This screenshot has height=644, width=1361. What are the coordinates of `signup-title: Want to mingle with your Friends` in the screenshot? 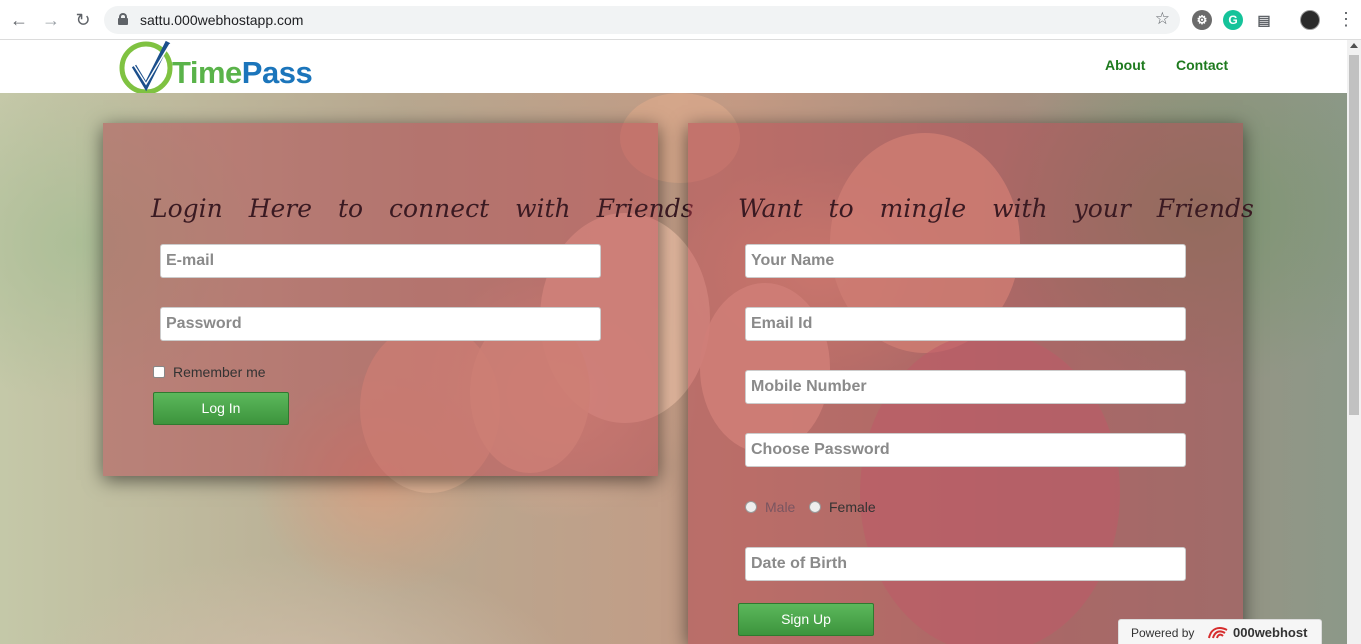 It's located at (996, 208).